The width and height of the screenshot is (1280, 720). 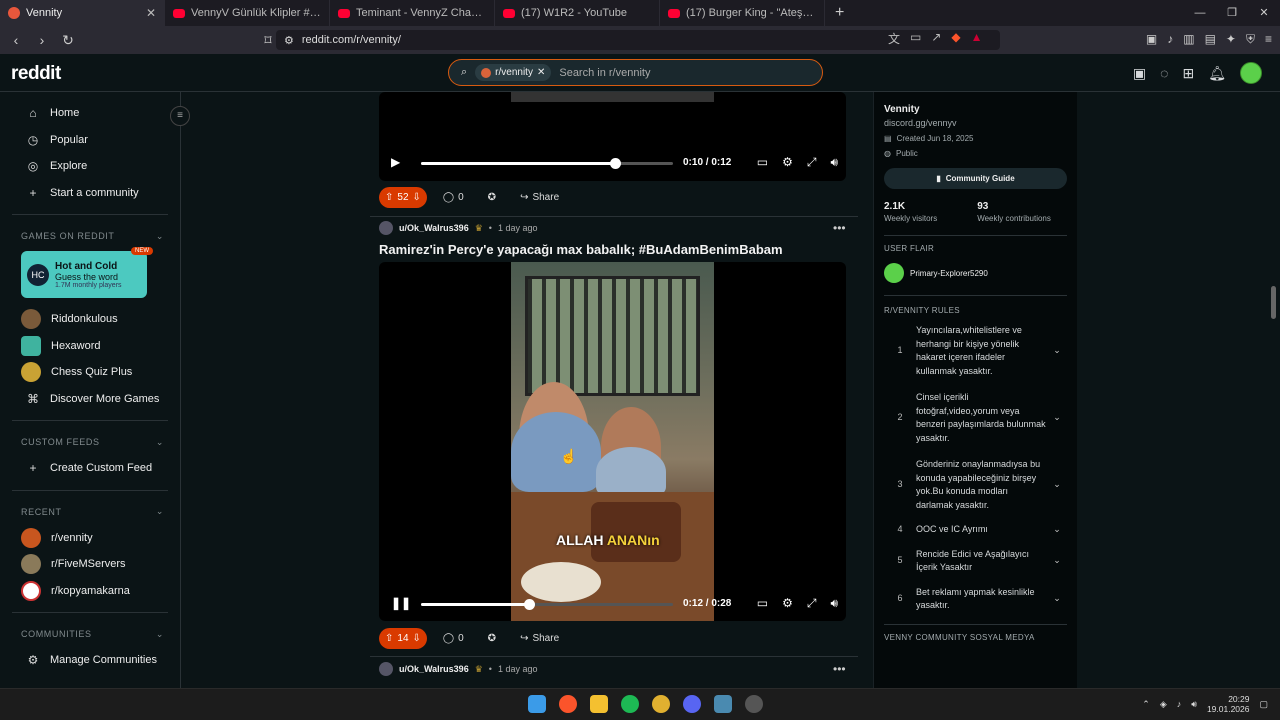 I want to click on vpn-icon: ⛨, so click(x=1250, y=39).